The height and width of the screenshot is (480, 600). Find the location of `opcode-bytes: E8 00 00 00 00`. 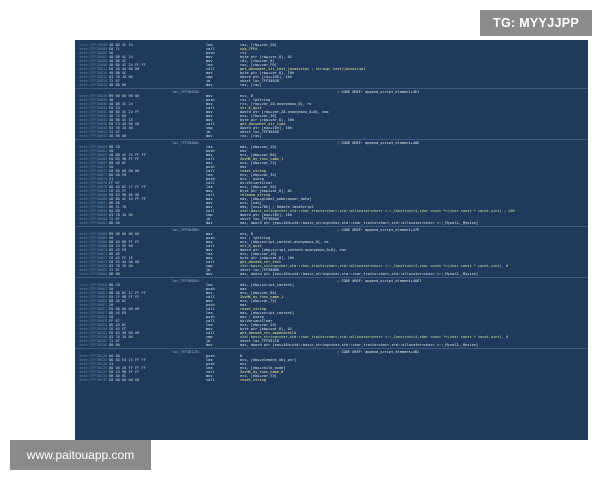

opcode-bytes: E8 00 00 00 00 is located at coordinates (124, 380).